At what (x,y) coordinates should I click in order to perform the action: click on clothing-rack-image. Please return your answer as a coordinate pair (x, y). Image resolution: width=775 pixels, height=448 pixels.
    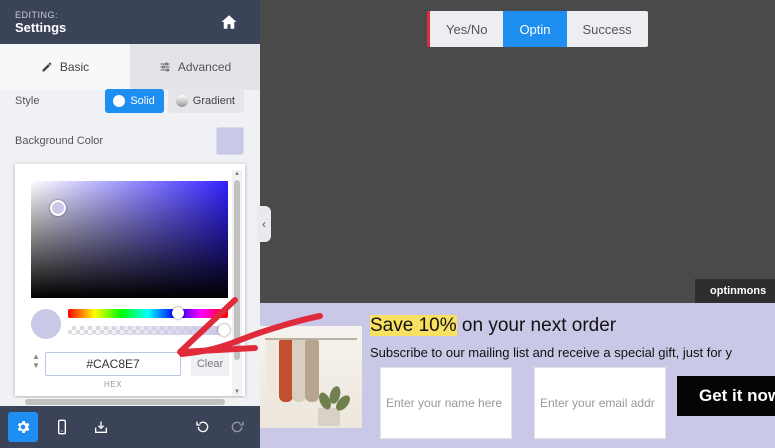
    Looking at the image, I should click on (311, 377).